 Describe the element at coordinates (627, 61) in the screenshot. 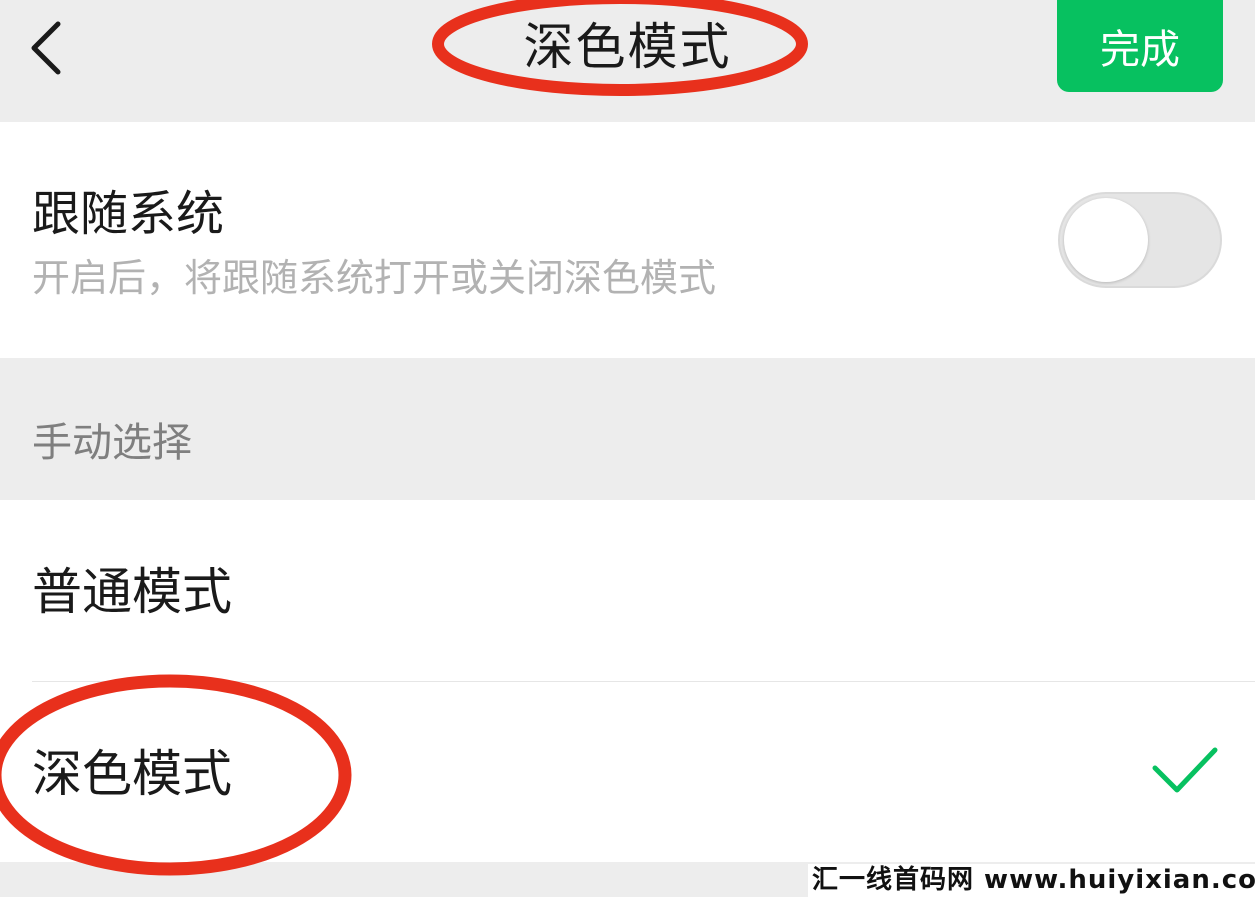

I see `nav-header: 深色模式 完成` at that location.